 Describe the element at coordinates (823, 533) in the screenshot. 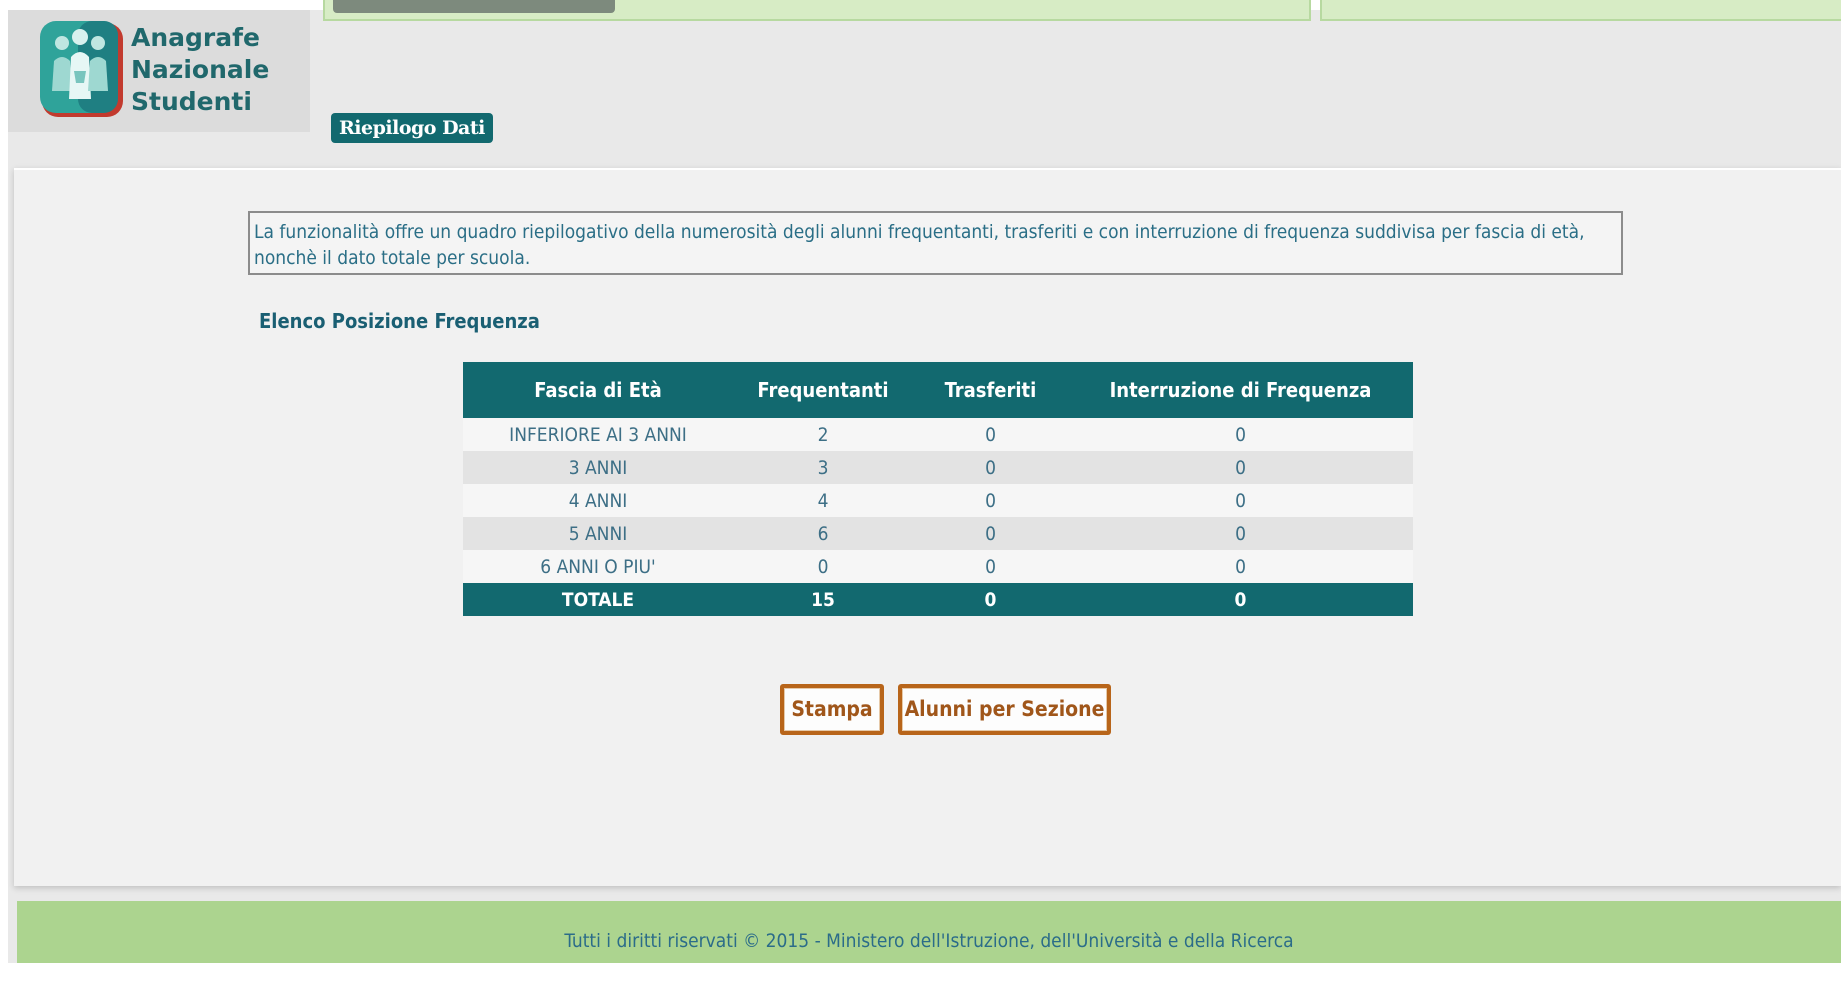

I see `cell-attending: 6` at that location.